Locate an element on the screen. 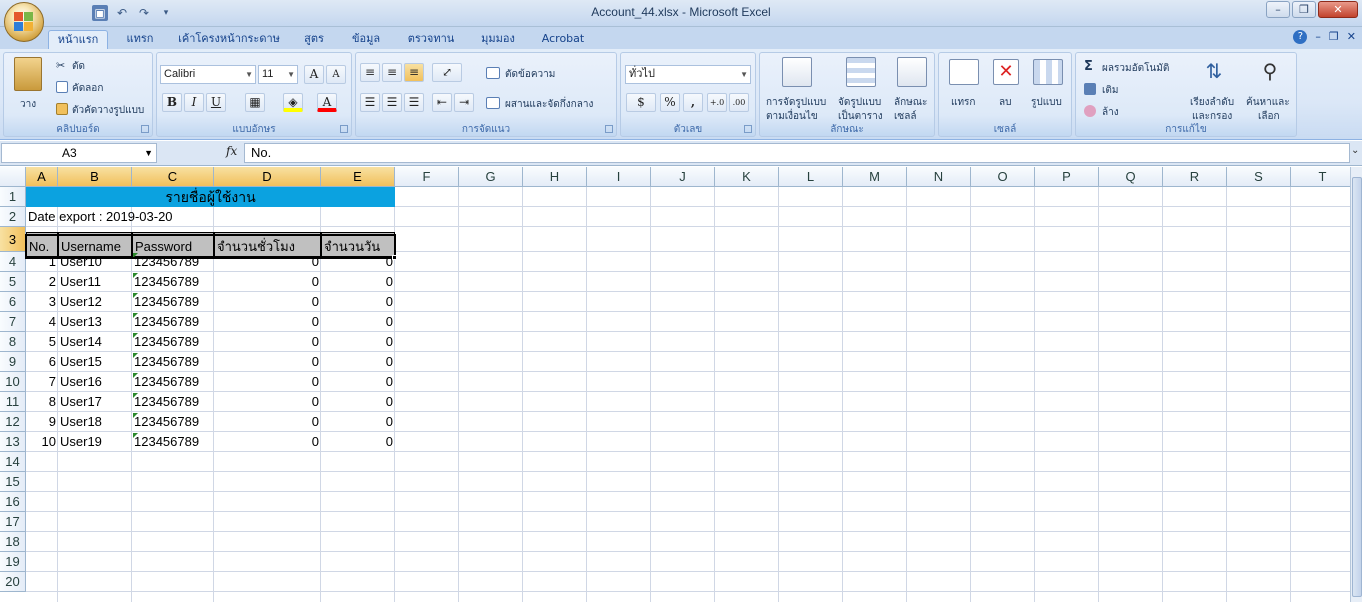  data-cell-a: 9 is located at coordinates (42, 422).